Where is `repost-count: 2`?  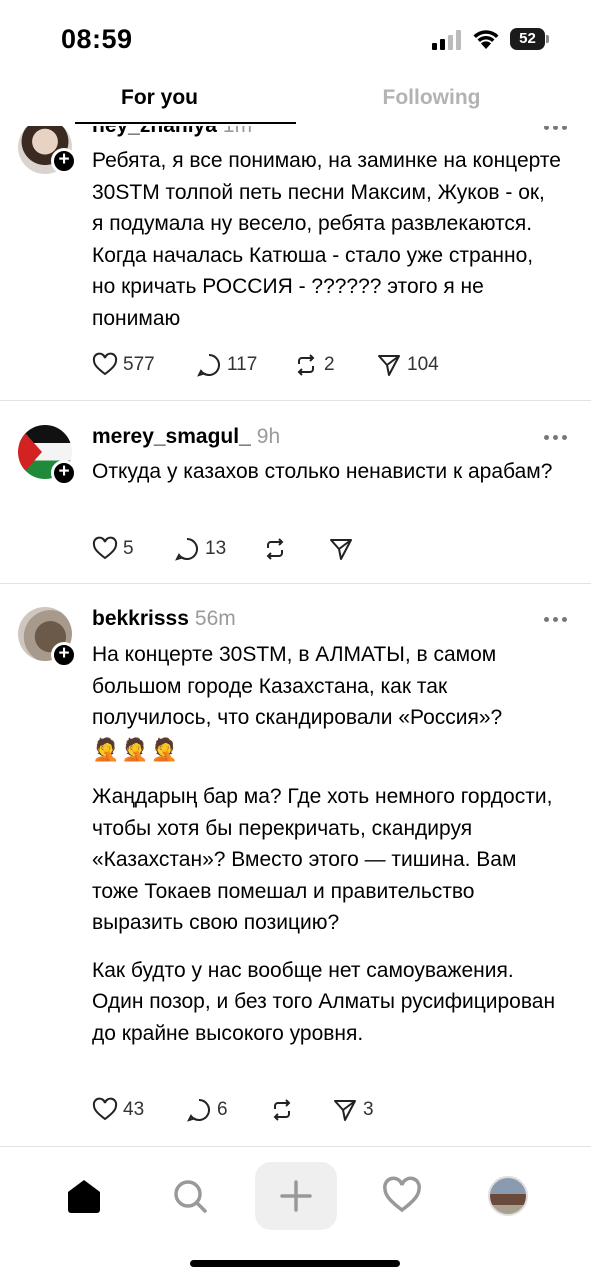 repost-count: 2 is located at coordinates (329, 364).